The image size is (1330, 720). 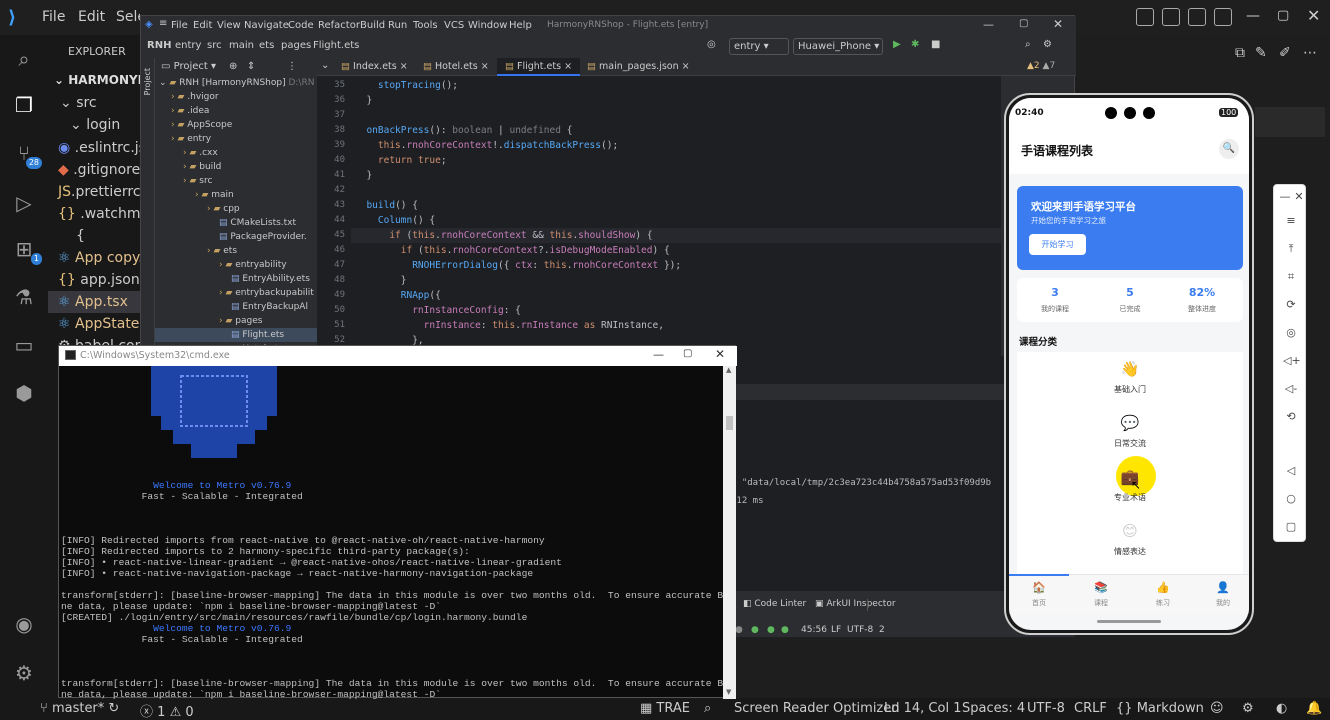 What do you see at coordinates (1047, 44) in the screenshot?
I see `ide-settings-icon: ⚙` at bounding box center [1047, 44].